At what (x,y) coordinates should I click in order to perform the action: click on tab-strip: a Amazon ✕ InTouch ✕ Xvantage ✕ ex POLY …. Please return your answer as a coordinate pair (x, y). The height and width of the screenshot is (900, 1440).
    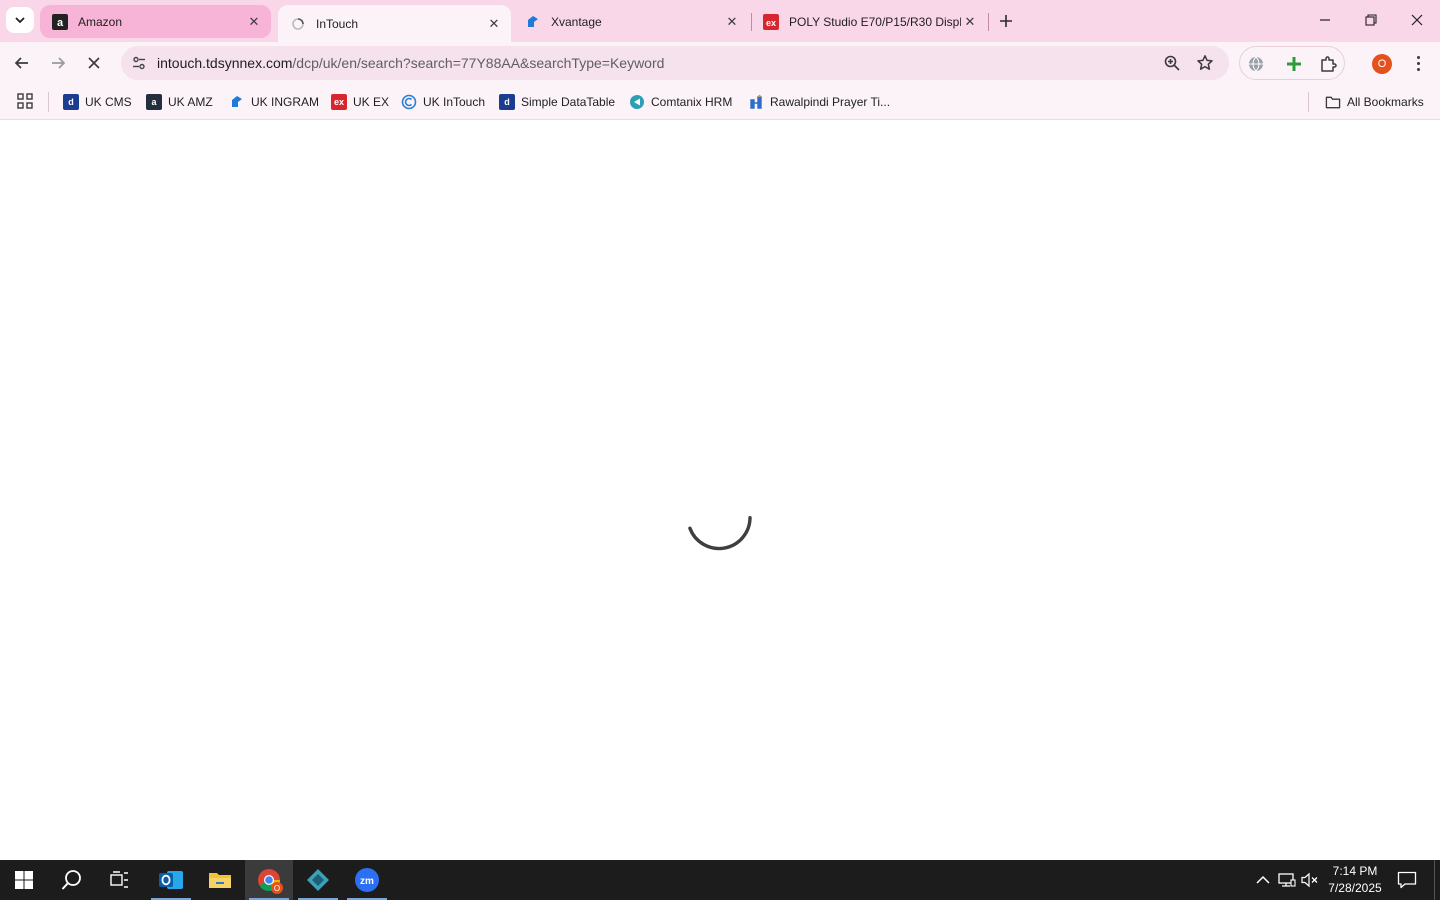
    Looking at the image, I should click on (720, 21).